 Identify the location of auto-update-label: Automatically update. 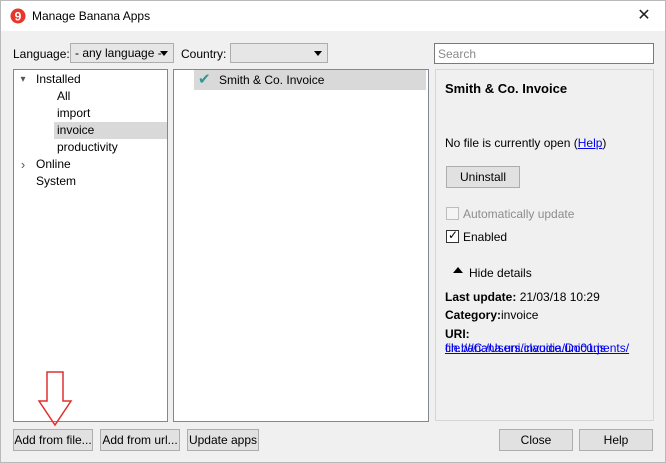
(519, 214).